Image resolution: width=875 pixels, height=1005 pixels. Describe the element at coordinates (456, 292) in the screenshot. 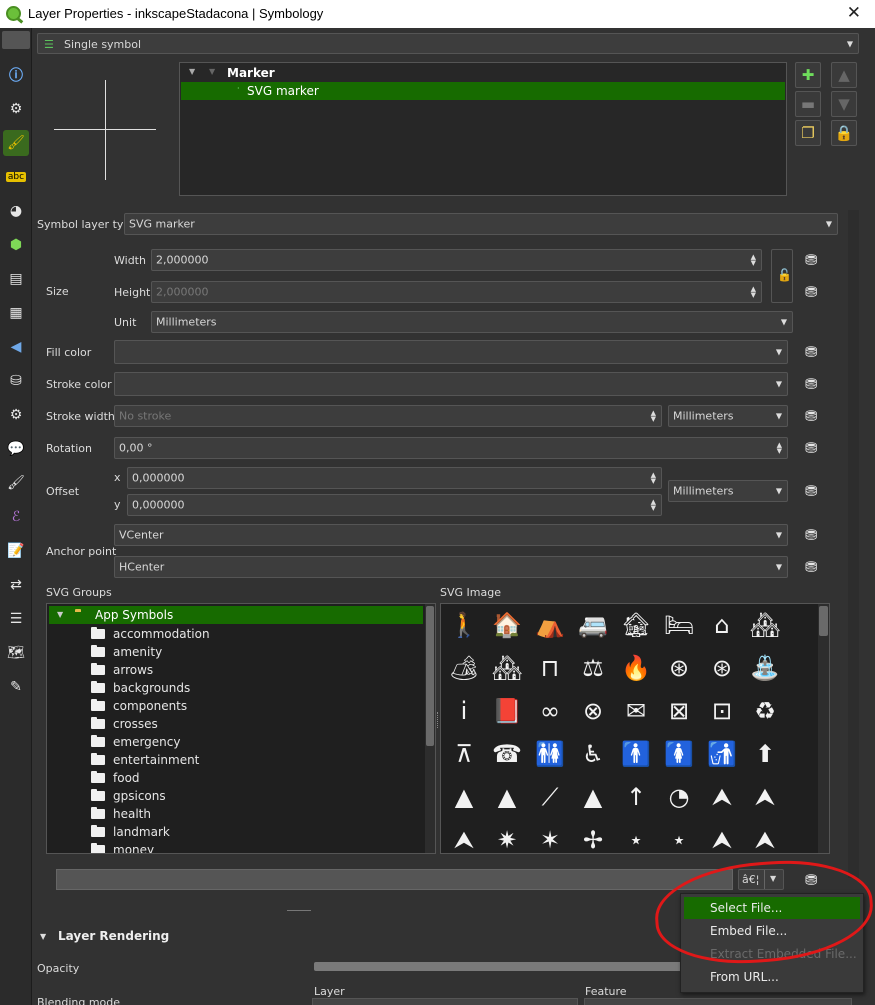

I see `height-spinbox: 2,000000 ▲ ▼` at that location.